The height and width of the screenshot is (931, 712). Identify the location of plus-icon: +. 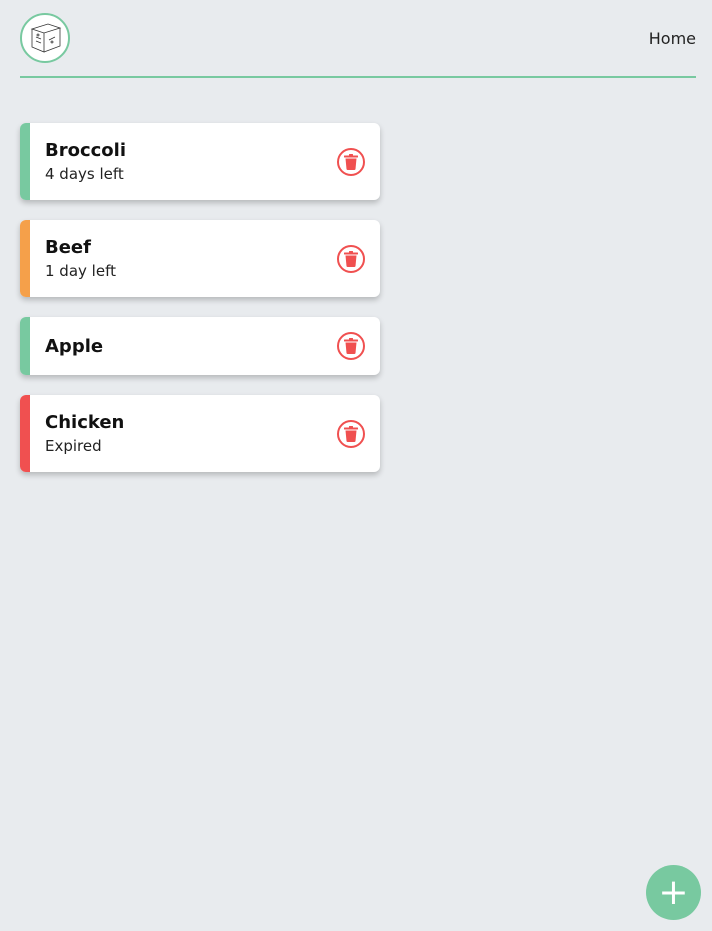
(673, 892).